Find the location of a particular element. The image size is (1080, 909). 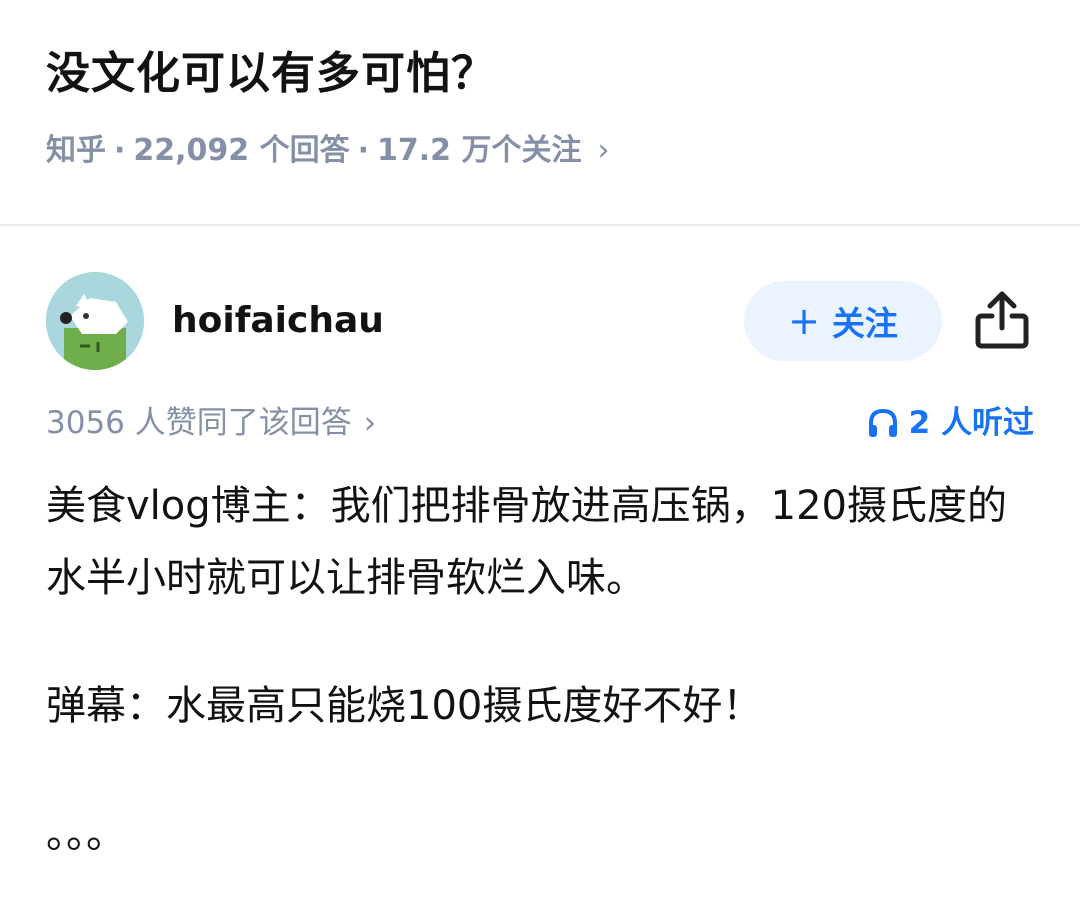

plus-icon: + is located at coordinates (804, 321).